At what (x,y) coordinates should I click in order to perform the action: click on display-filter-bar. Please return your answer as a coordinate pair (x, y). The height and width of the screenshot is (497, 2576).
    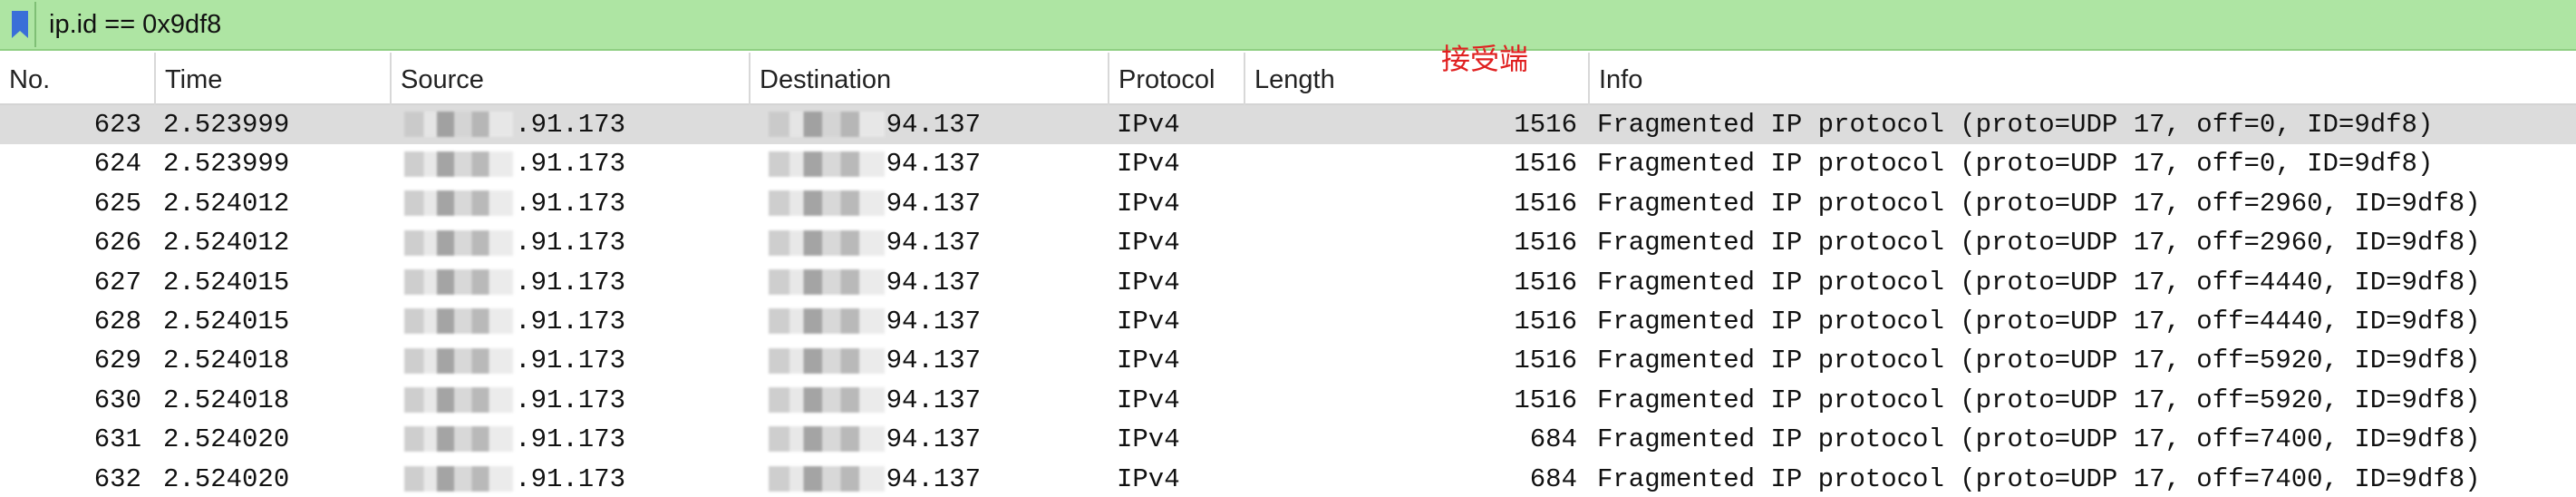
    Looking at the image, I should click on (1288, 25).